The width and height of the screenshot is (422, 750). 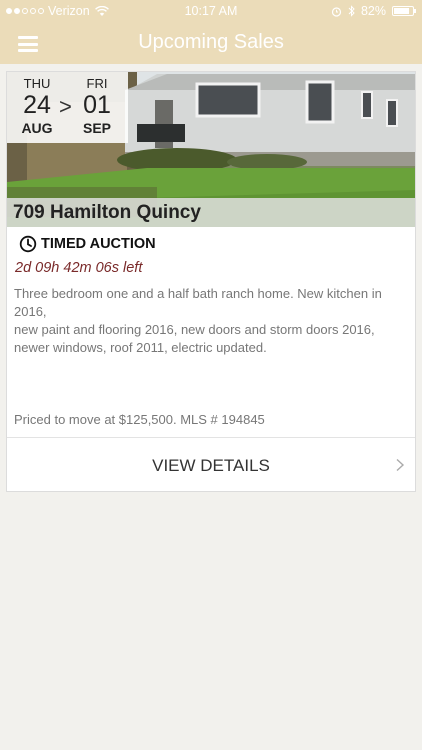 I want to click on end-day: 01, so click(x=97, y=105).